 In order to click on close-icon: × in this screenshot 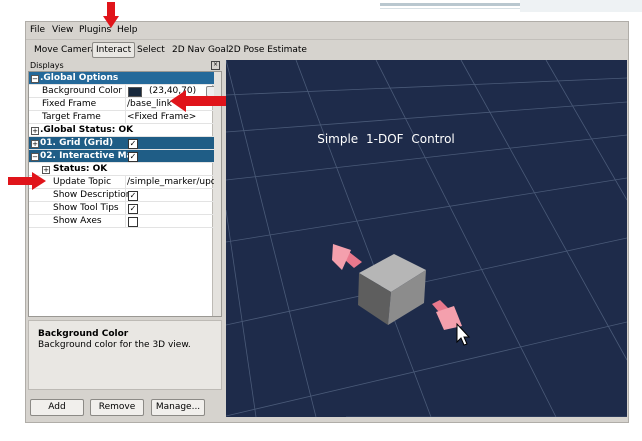, I will do `click(215, 65)`.